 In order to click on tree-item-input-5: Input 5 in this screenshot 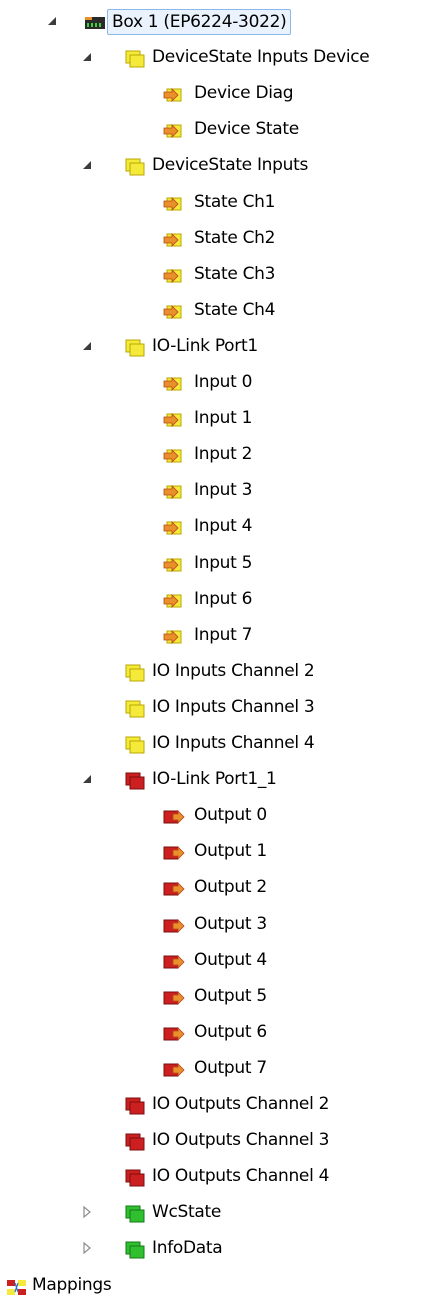, I will do `click(220, 563)`.